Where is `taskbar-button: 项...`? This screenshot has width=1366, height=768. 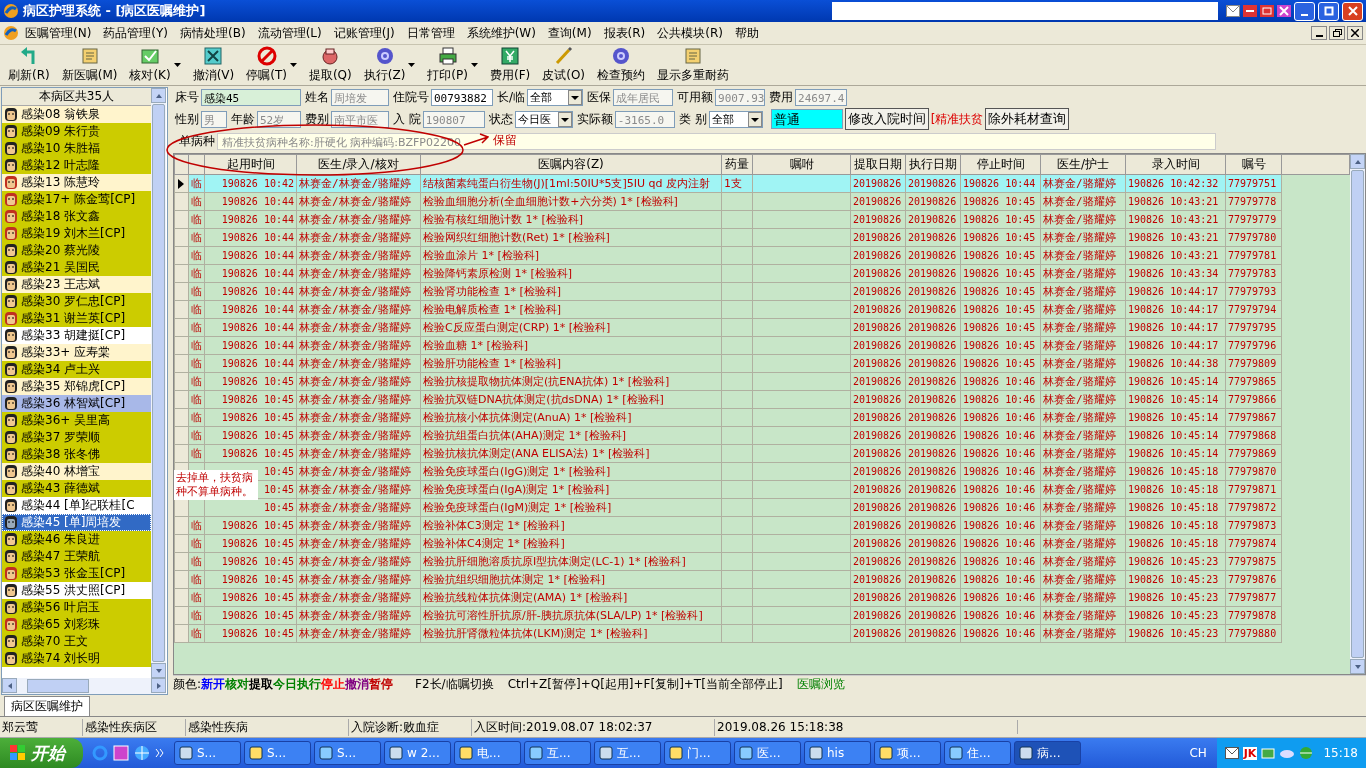 taskbar-button: 项... is located at coordinates (907, 753).